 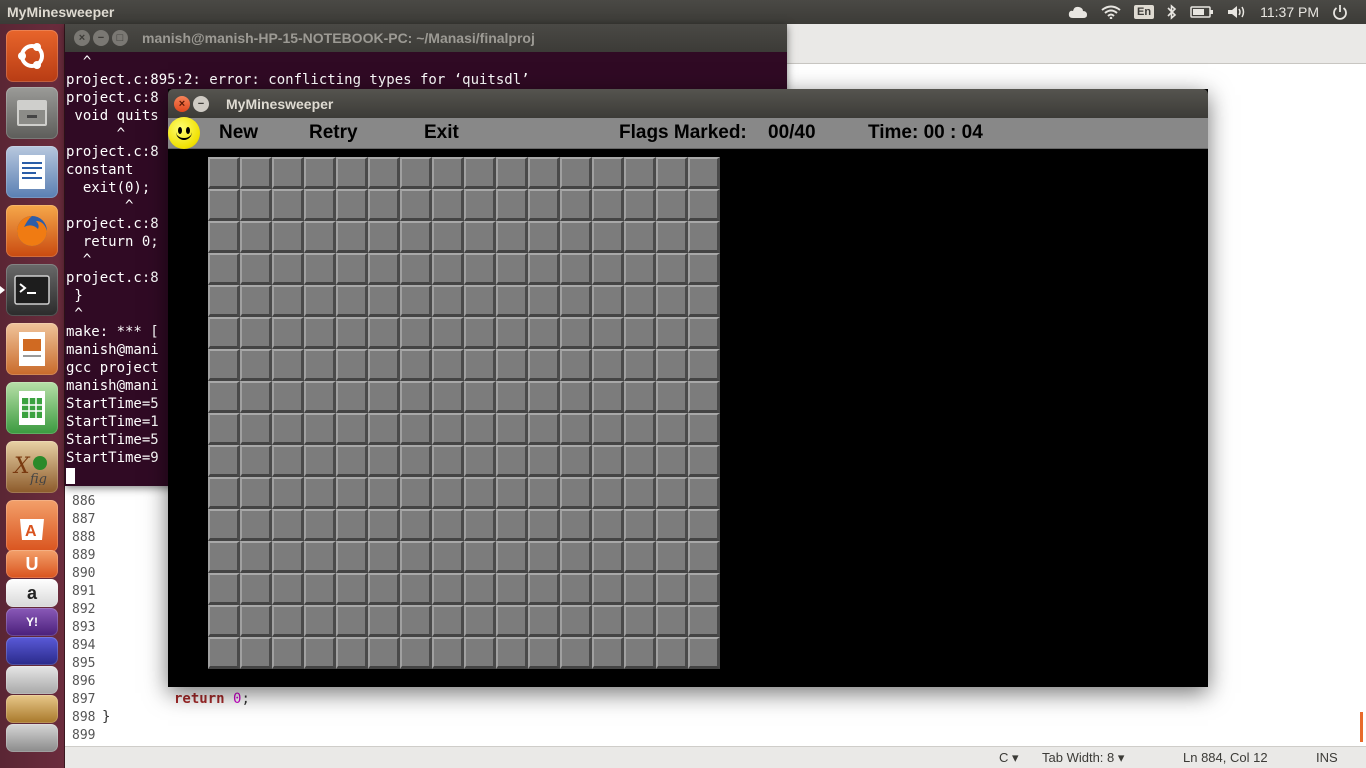 What do you see at coordinates (32, 680) in the screenshot?
I see `stacked-icon` at bounding box center [32, 680].